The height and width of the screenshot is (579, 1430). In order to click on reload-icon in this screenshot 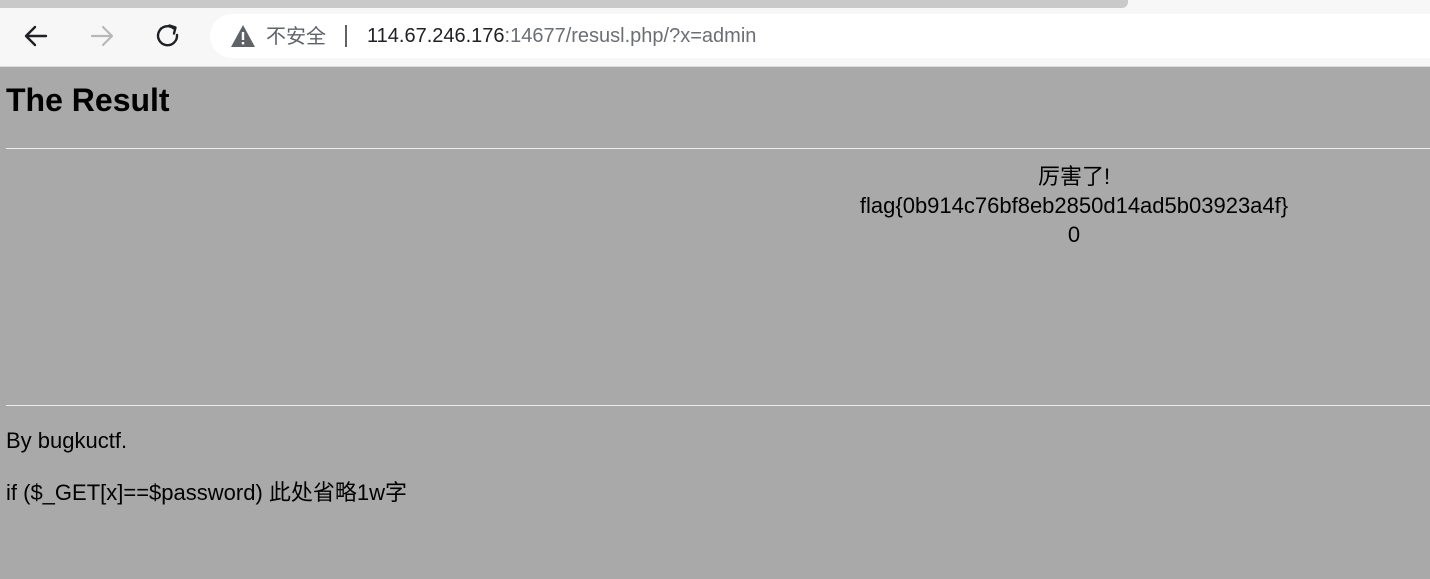, I will do `click(167, 35)`.